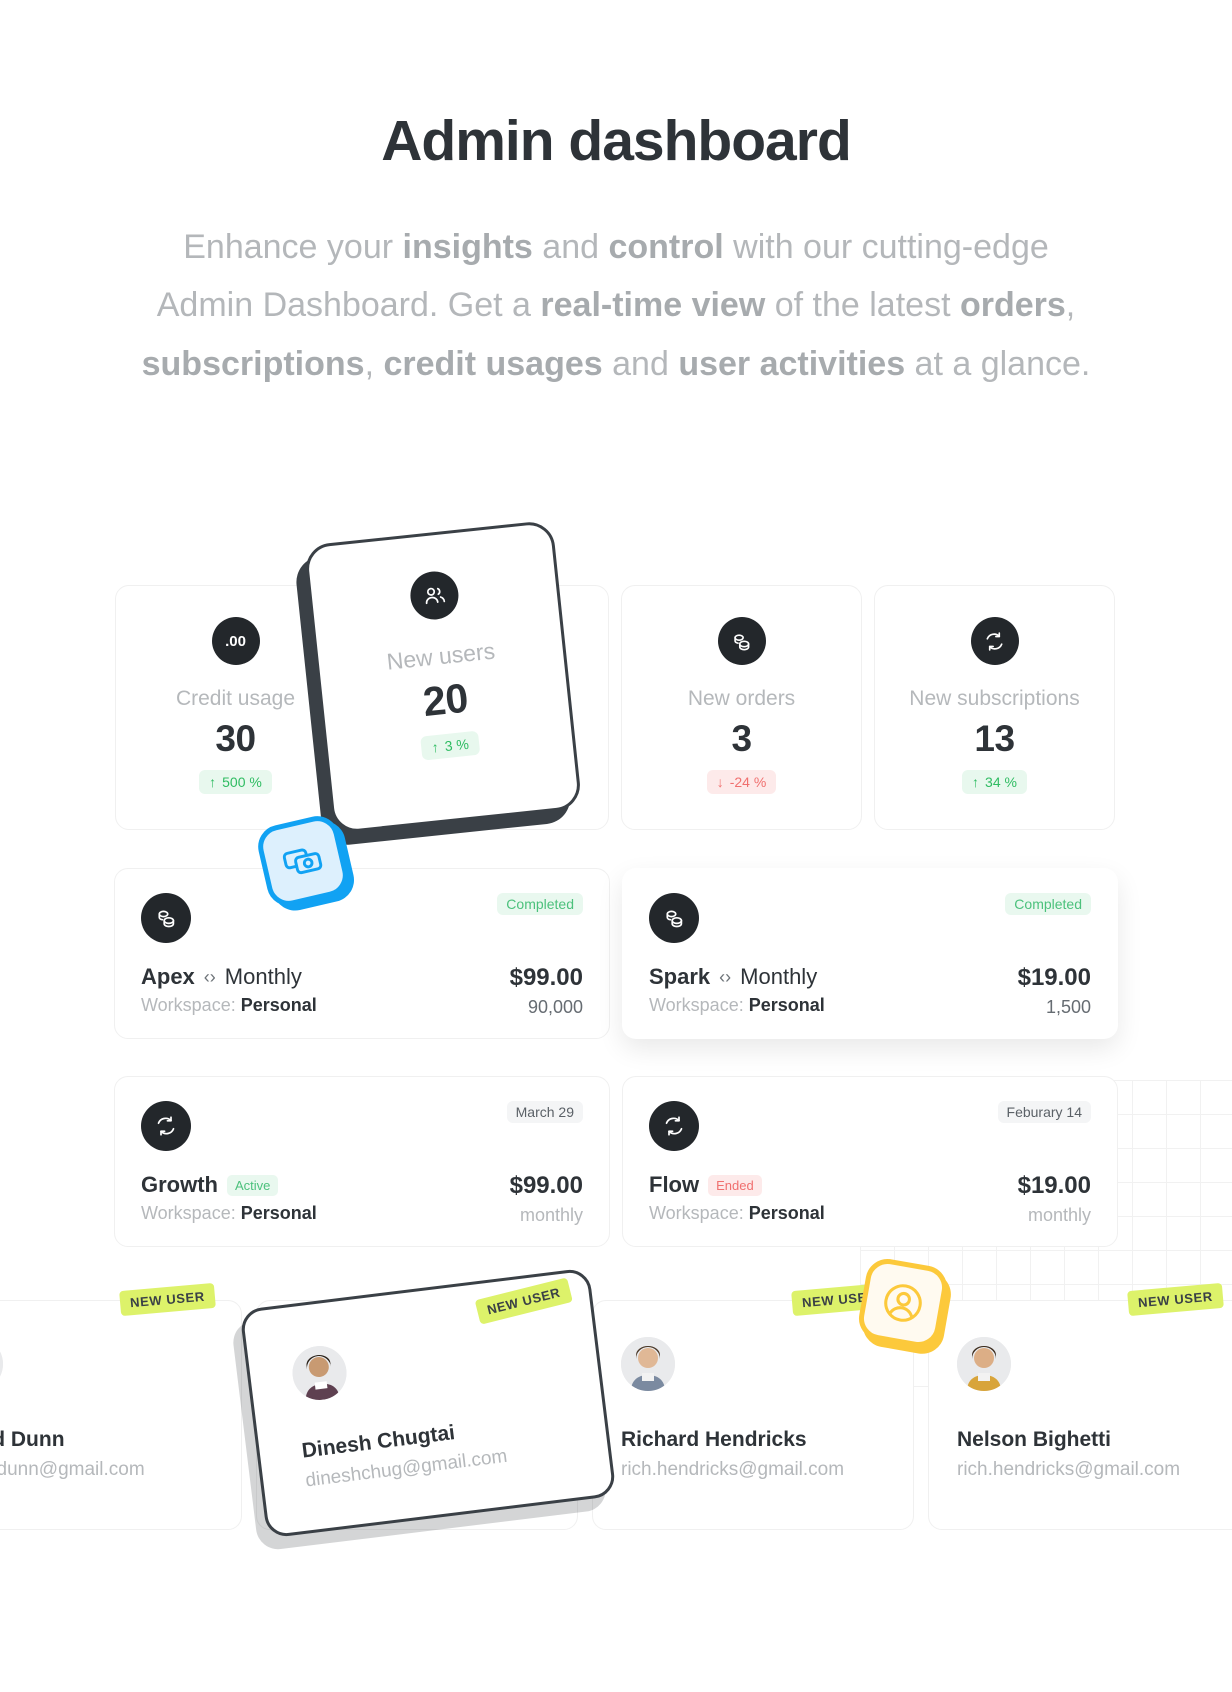  What do you see at coordinates (72, 1469) in the screenshot?
I see `user-email: jared.dunn@gmail.com` at bounding box center [72, 1469].